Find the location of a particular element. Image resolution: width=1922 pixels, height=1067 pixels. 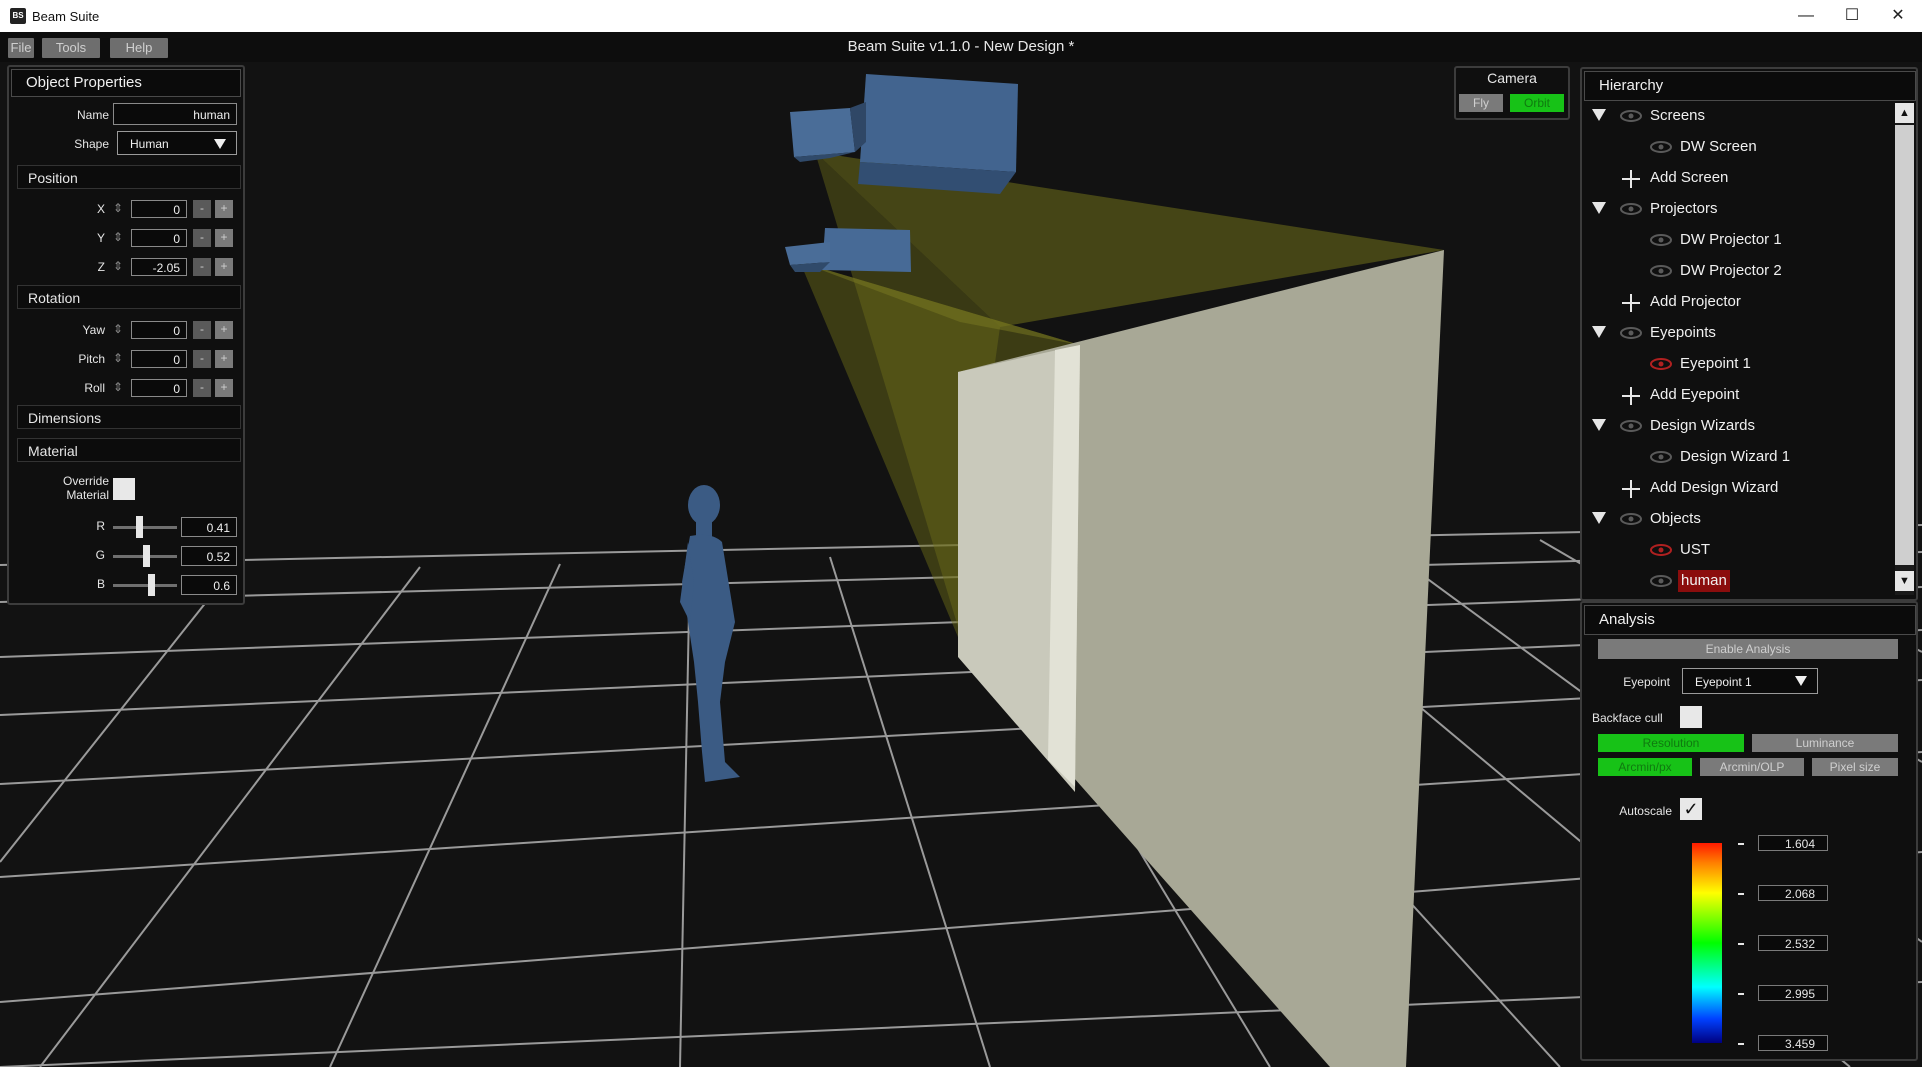

hierarchy-item-ust: UST is located at coordinates (1695, 550).